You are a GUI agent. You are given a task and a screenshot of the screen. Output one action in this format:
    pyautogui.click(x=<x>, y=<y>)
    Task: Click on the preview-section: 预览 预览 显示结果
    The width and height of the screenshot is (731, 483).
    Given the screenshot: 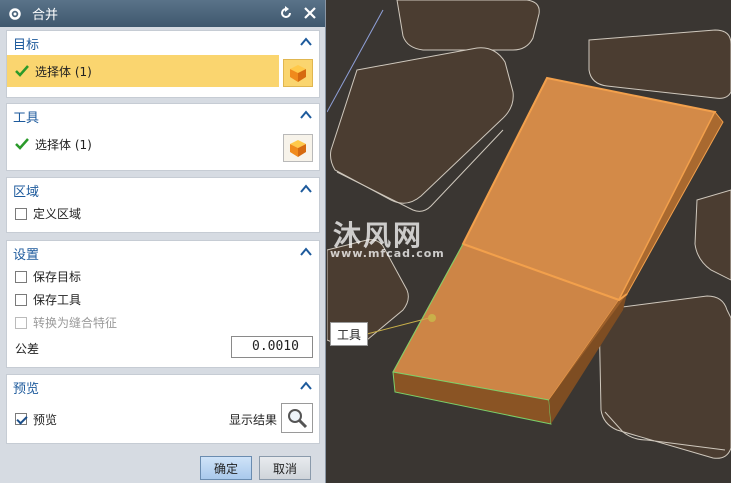 What is the action you would take?
    pyautogui.click(x=163, y=409)
    